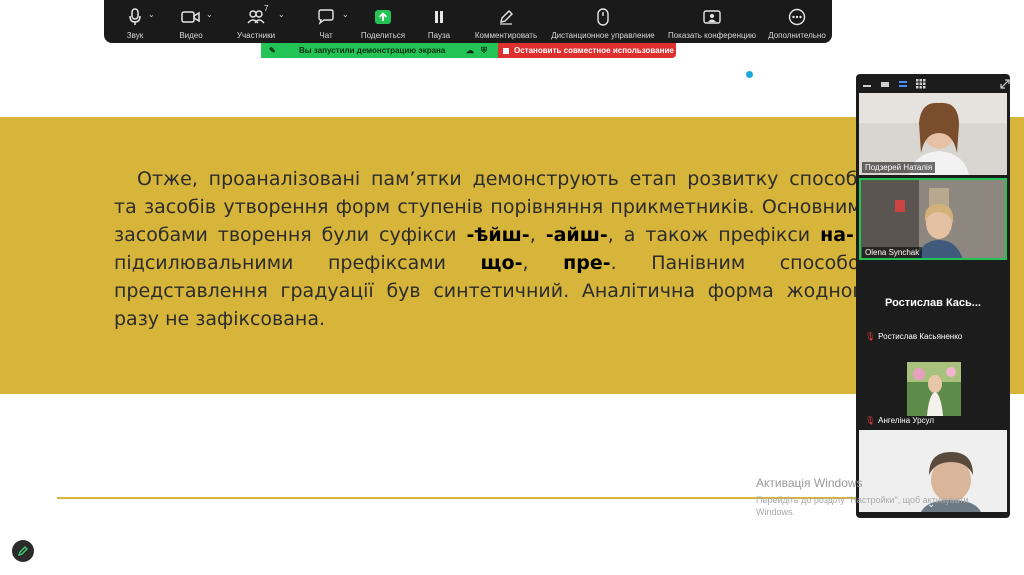 This screenshot has height=575, width=1024. What do you see at coordinates (587, 263) in the screenshot?
I see `prefix-3: пре-` at bounding box center [587, 263].